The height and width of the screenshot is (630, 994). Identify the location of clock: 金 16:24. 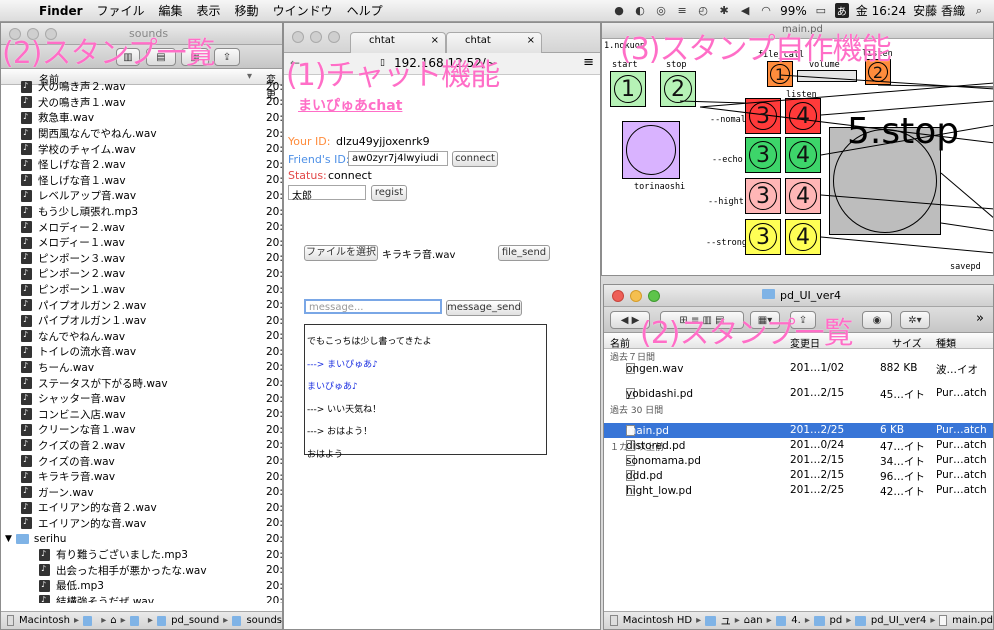
(881, 10).